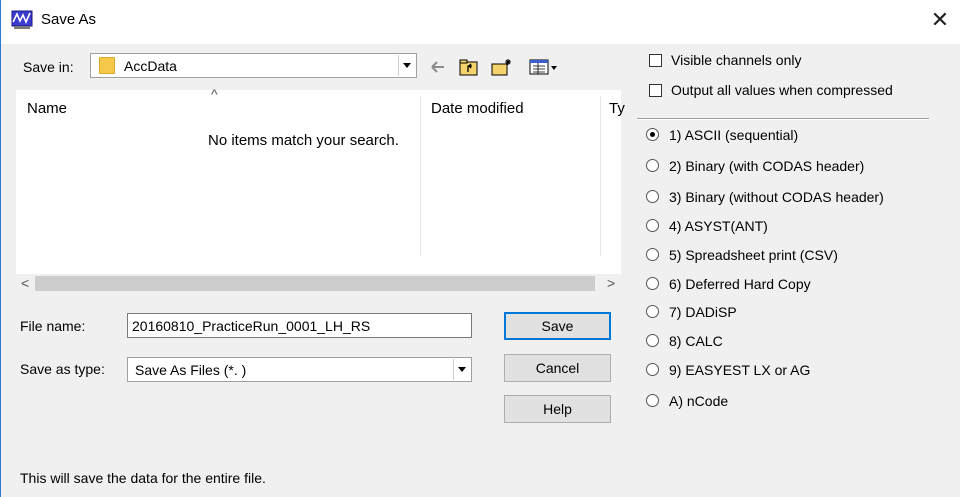 Image resolution: width=960 pixels, height=497 pixels. What do you see at coordinates (315, 283) in the screenshot?
I see `scrollbar-thumb` at bounding box center [315, 283].